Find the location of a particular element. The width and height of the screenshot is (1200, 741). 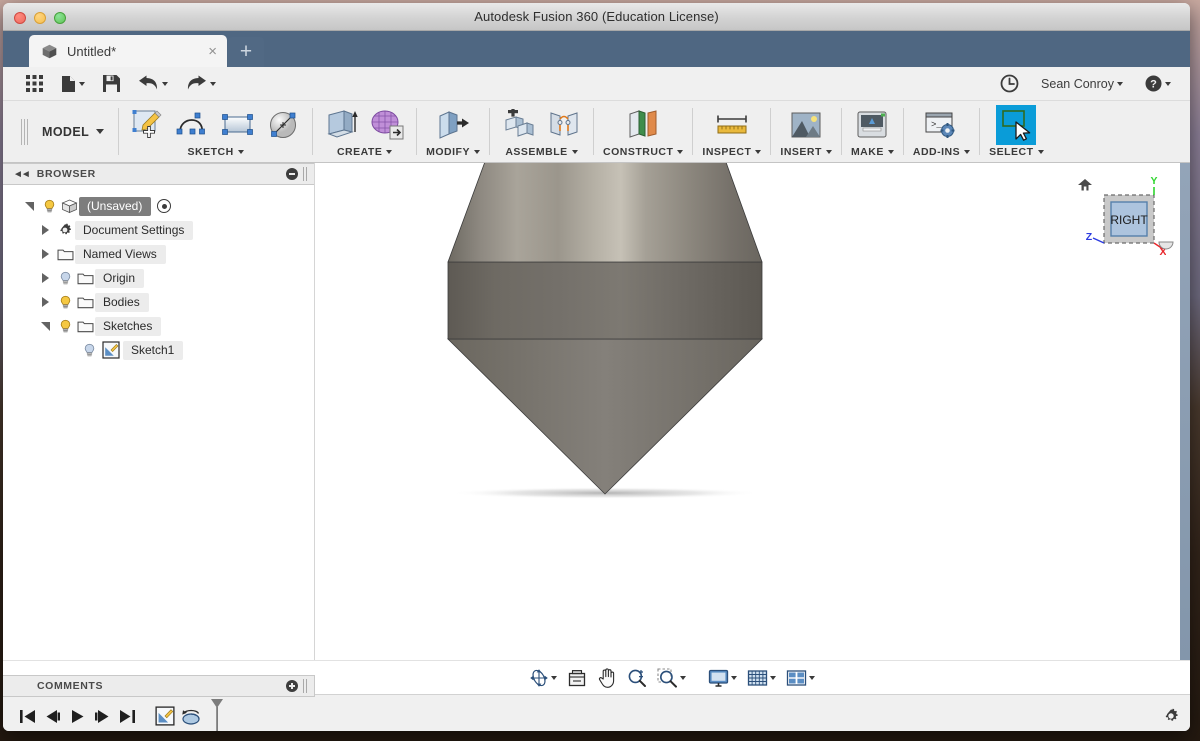

visibility-toggle-sketch1 is located at coordinates (89, 350).